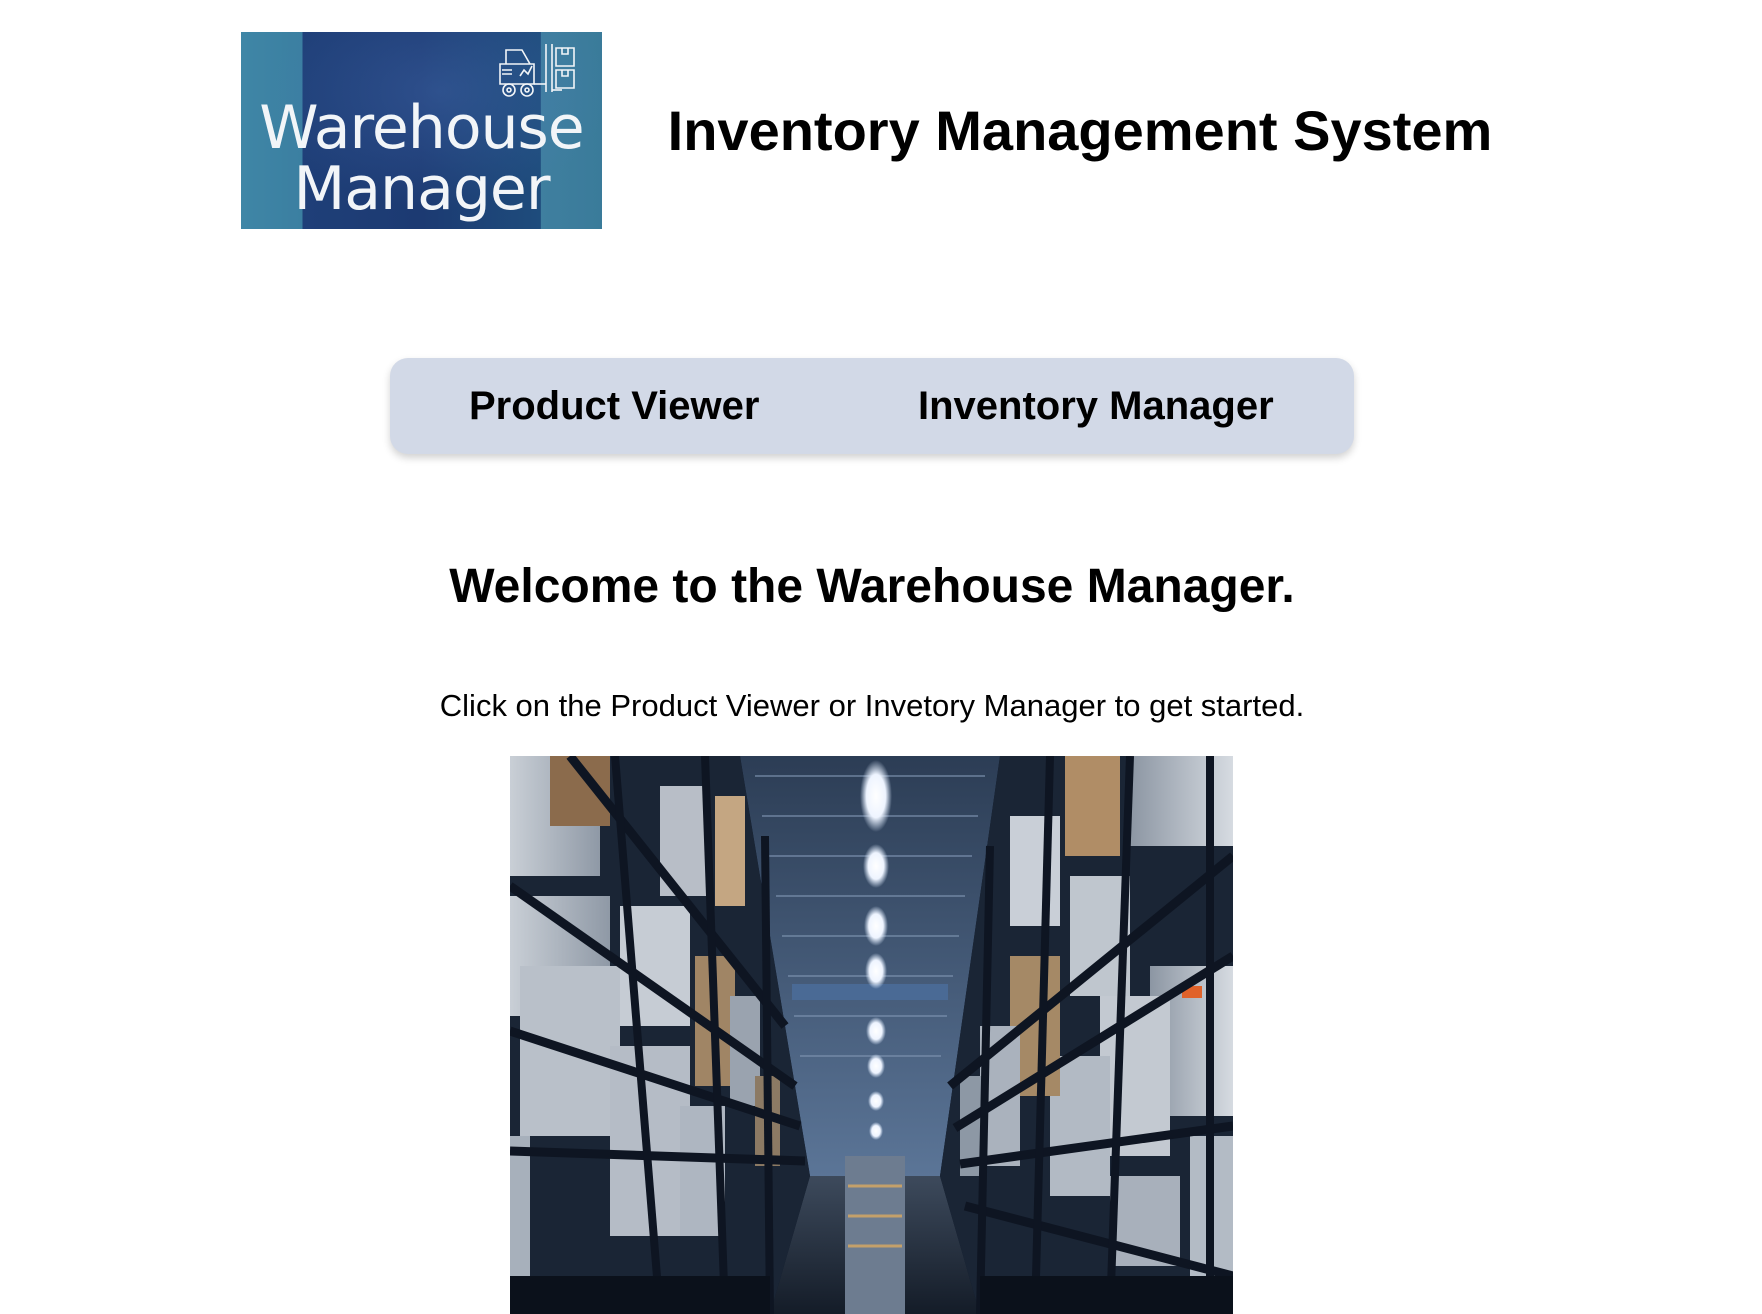 The height and width of the screenshot is (1314, 1762). I want to click on warehouse-manager-logo: Warehouse Manager, so click(421, 130).